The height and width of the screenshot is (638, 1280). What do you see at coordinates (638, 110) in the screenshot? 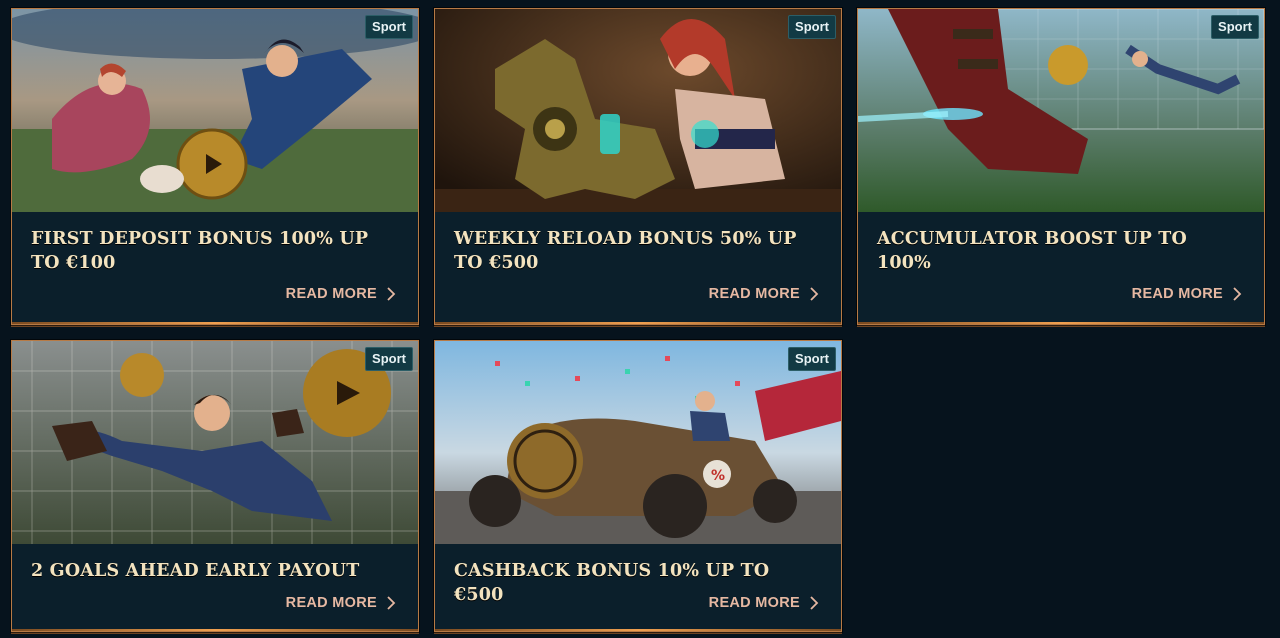
I see `promo-image-robot-dog` at bounding box center [638, 110].